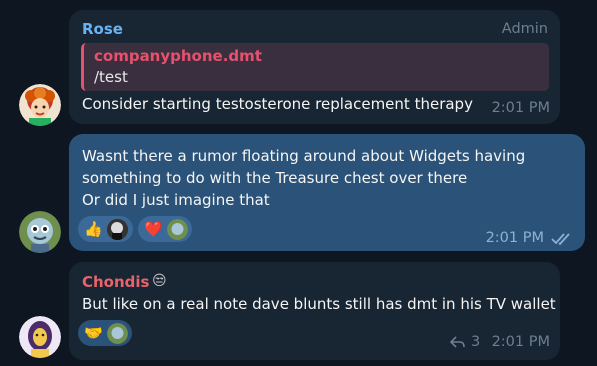 This screenshot has height=366, width=597. What do you see at coordinates (93, 333) in the screenshot?
I see `handshake-icon: 🤝` at bounding box center [93, 333].